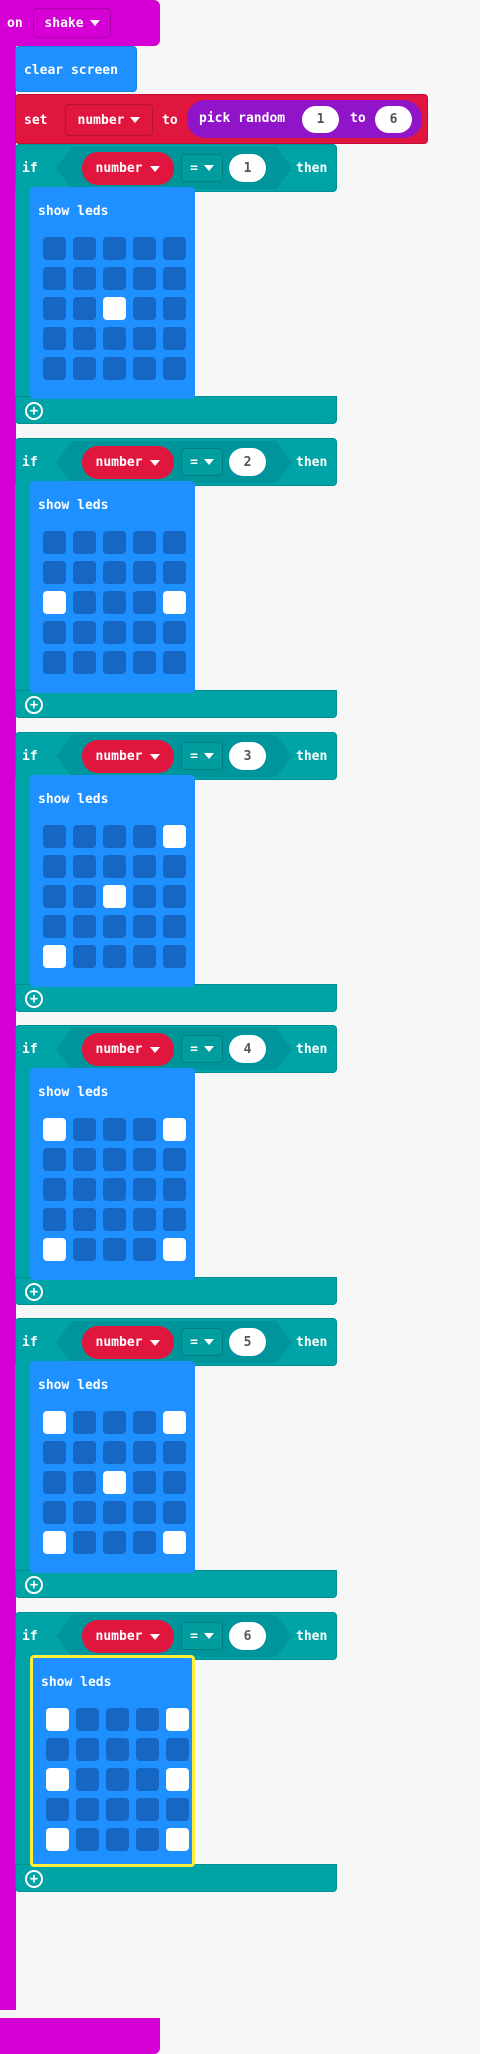 The height and width of the screenshot is (2054, 480). I want to click on compare-value-input: 6, so click(247, 1636).